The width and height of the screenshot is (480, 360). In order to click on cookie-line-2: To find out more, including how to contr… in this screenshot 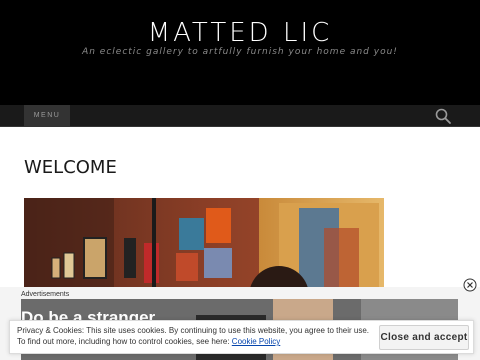, I will do `click(197, 341)`.